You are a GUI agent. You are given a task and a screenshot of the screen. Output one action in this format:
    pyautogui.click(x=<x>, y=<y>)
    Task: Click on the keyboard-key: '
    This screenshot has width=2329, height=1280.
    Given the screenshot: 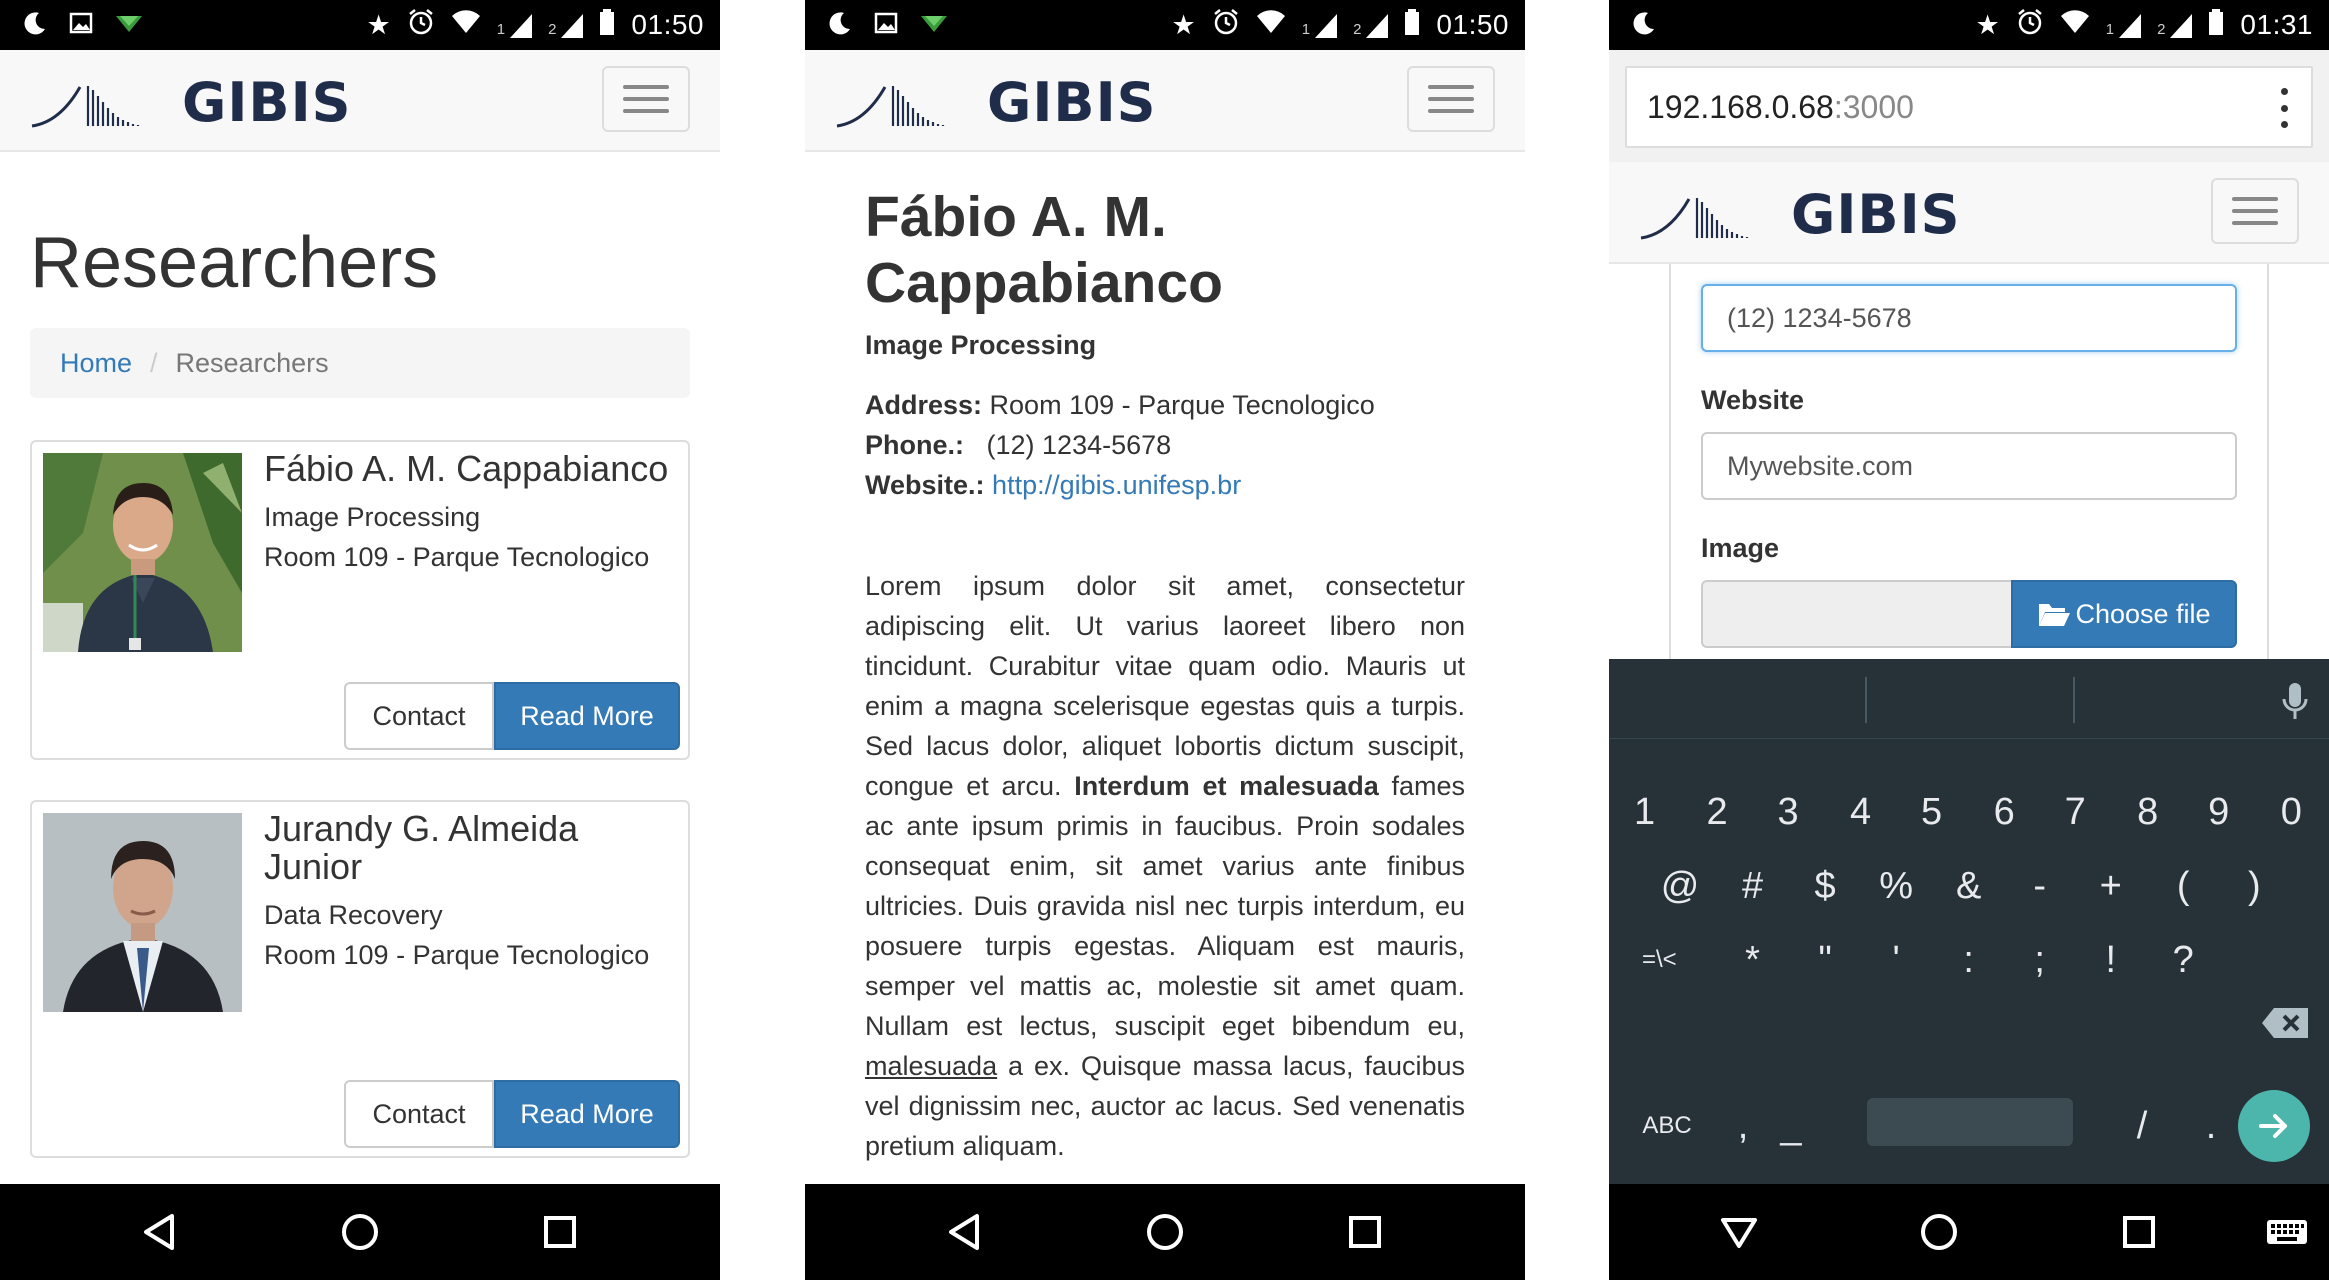 What is the action you would take?
    pyautogui.click(x=1896, y=960)
    